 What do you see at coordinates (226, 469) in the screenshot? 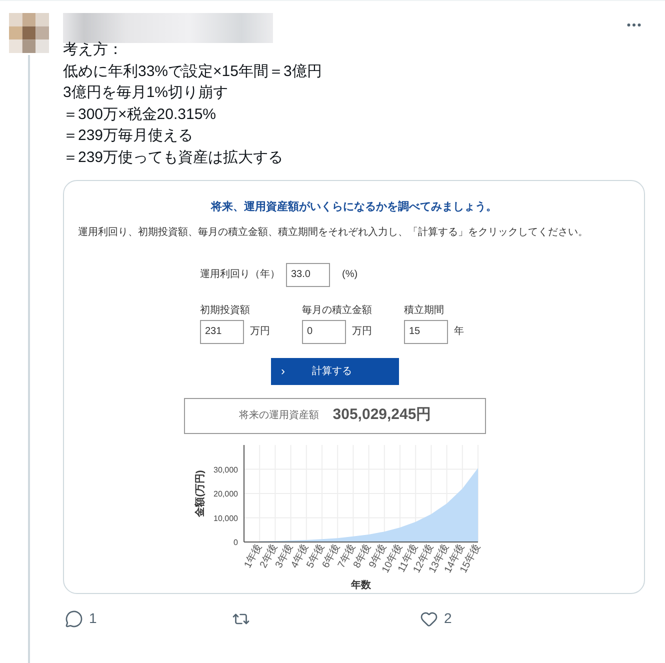
I see `y-tick-label: 30,000` at bounding box center [226, 469].